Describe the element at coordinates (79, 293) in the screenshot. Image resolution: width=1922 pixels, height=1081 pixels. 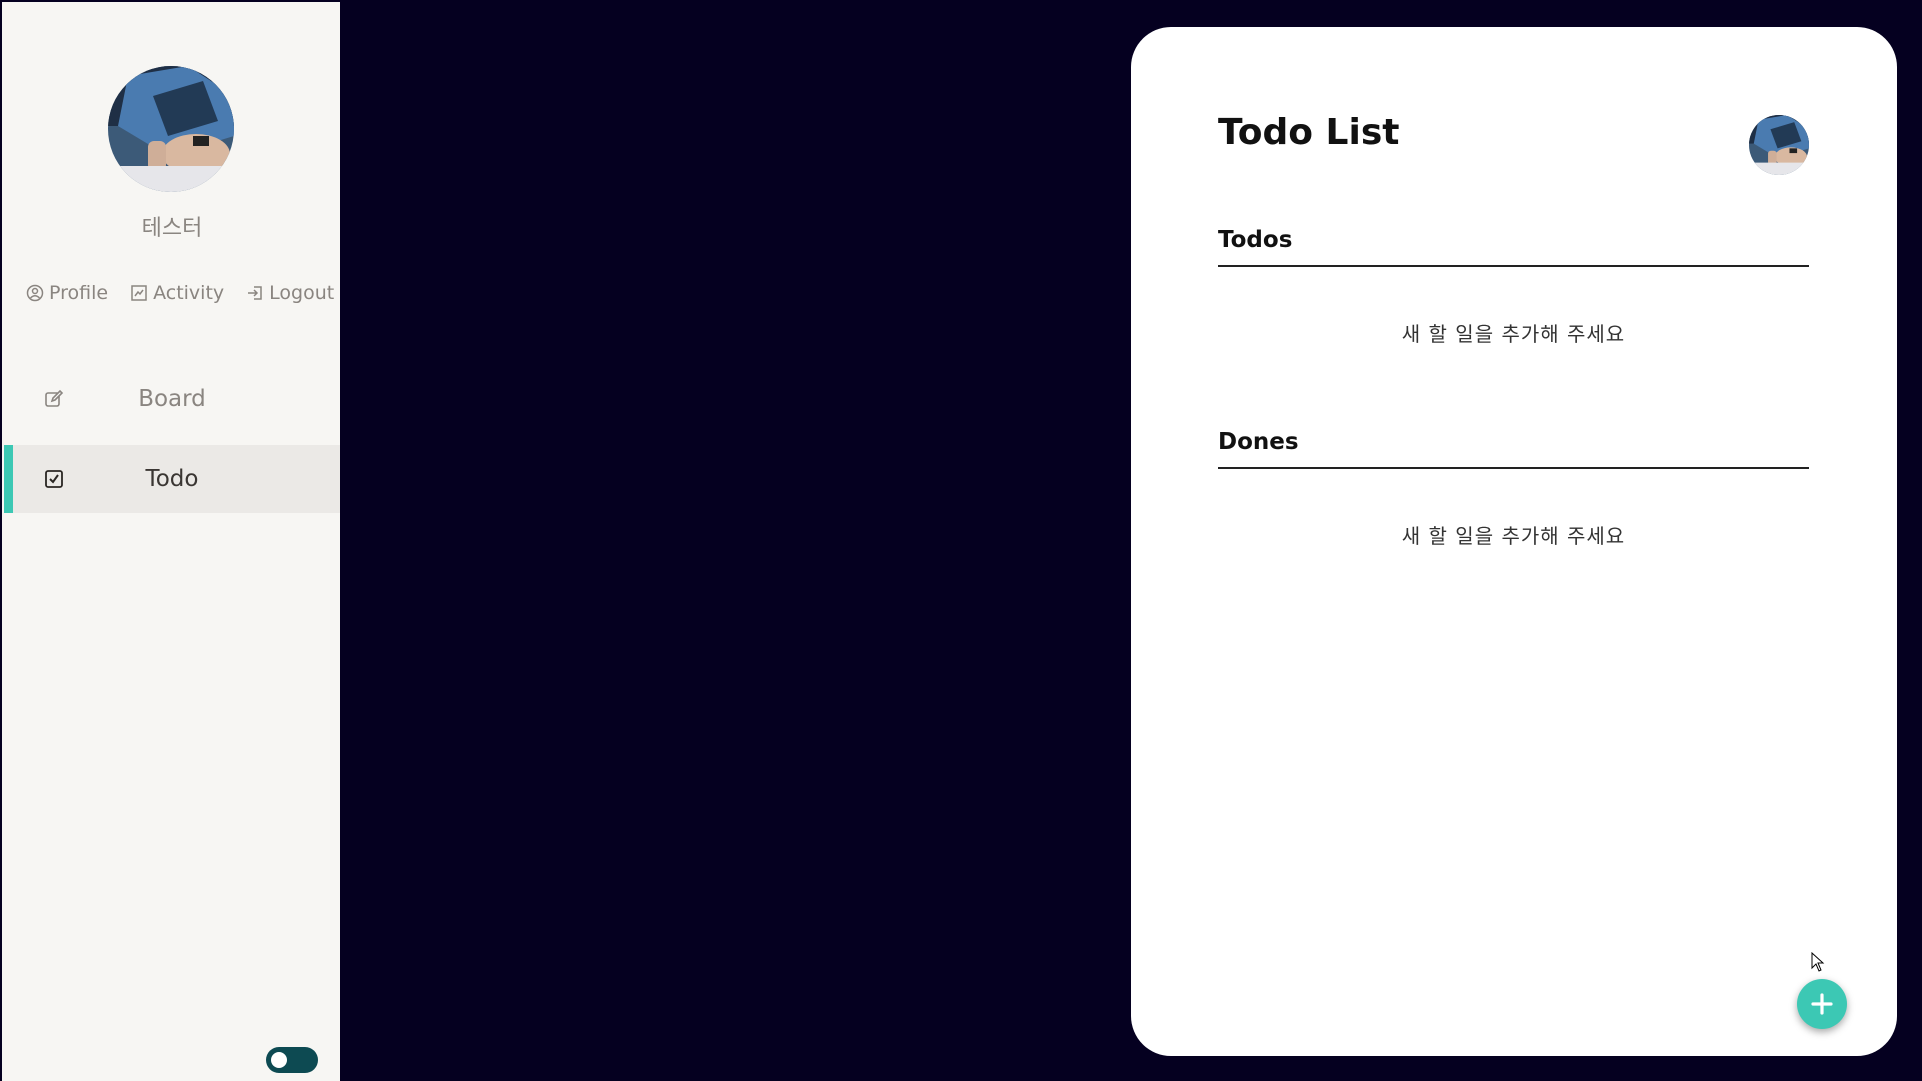
I see `profile-link-label: Profile` at that location.